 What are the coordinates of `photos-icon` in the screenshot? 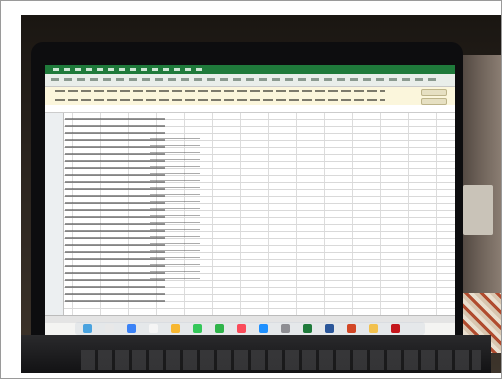 It's located at (175, 328).